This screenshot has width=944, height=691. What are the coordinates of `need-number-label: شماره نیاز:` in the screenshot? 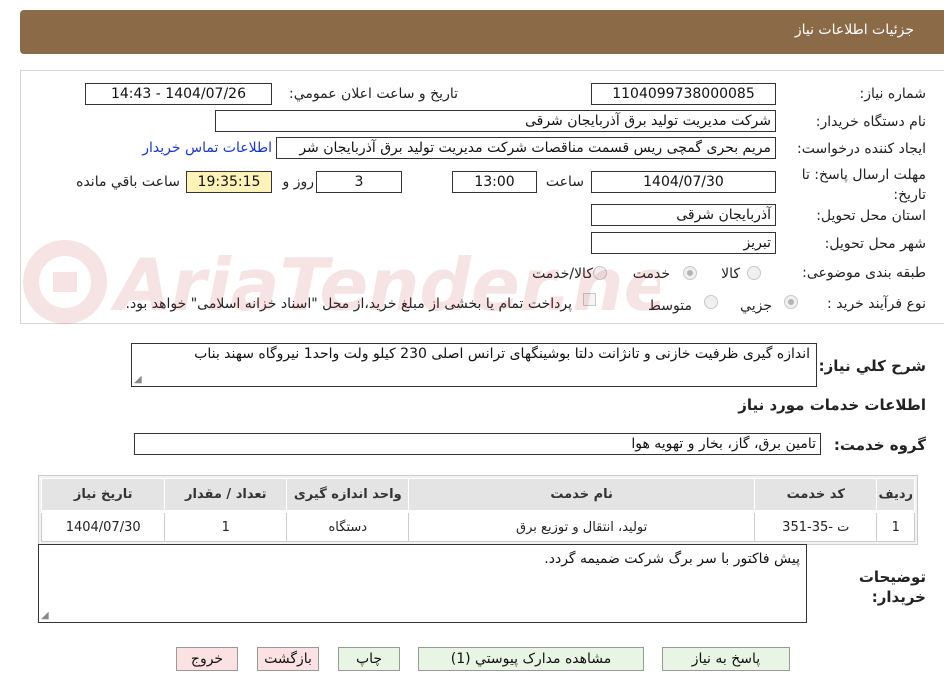 It's located at (893, 94).